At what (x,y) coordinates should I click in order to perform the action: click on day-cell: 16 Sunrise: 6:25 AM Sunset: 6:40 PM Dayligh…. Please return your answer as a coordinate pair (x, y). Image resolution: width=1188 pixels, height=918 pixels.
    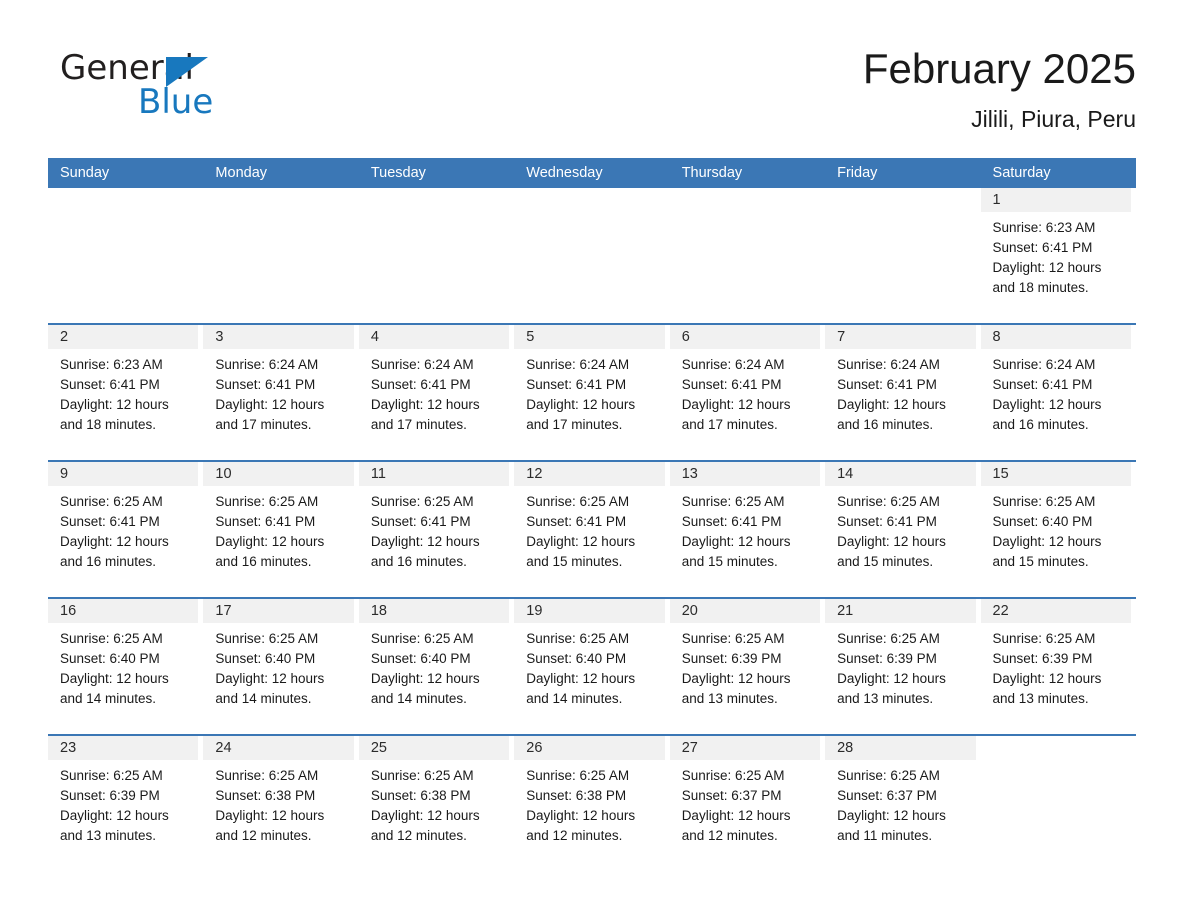
    Looking at the image, I should click on (125, 666).